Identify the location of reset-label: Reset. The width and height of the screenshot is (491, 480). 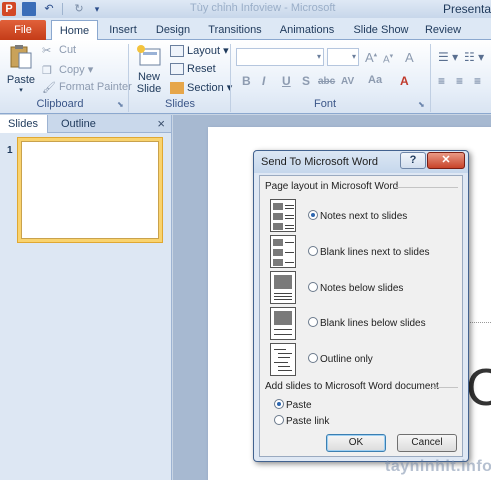
(201, 69).